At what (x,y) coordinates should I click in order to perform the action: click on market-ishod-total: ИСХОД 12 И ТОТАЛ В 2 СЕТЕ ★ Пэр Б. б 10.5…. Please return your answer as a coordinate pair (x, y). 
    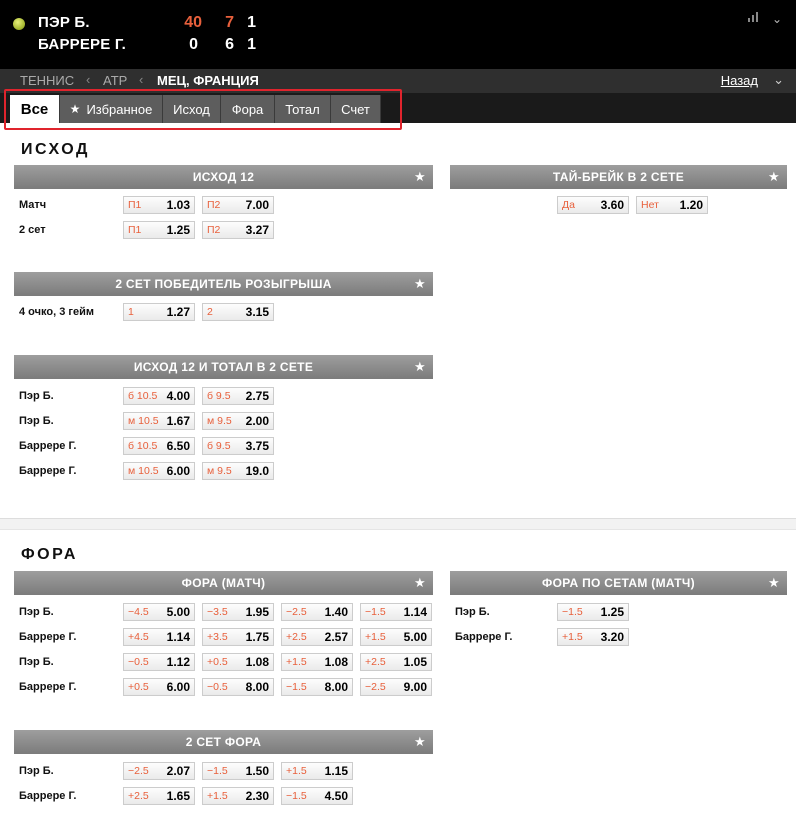
    Looking at the image, I should click on (223, 419).